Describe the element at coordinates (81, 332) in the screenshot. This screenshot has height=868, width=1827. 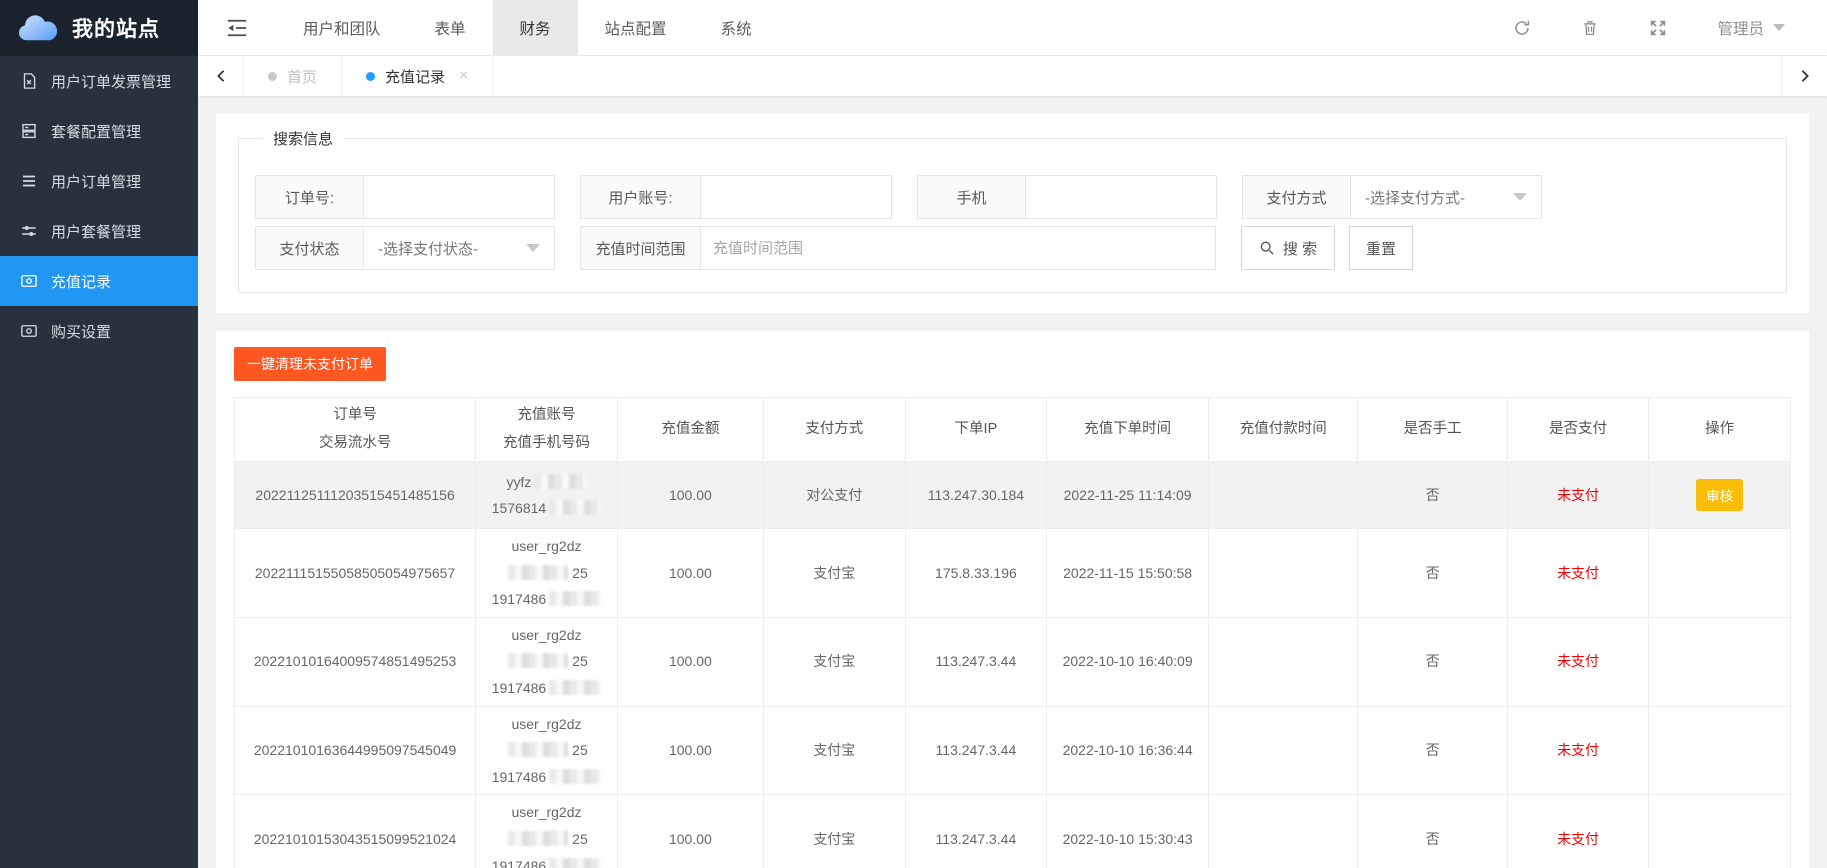
I see `sidebar-item-label: 购买设置` at that location.